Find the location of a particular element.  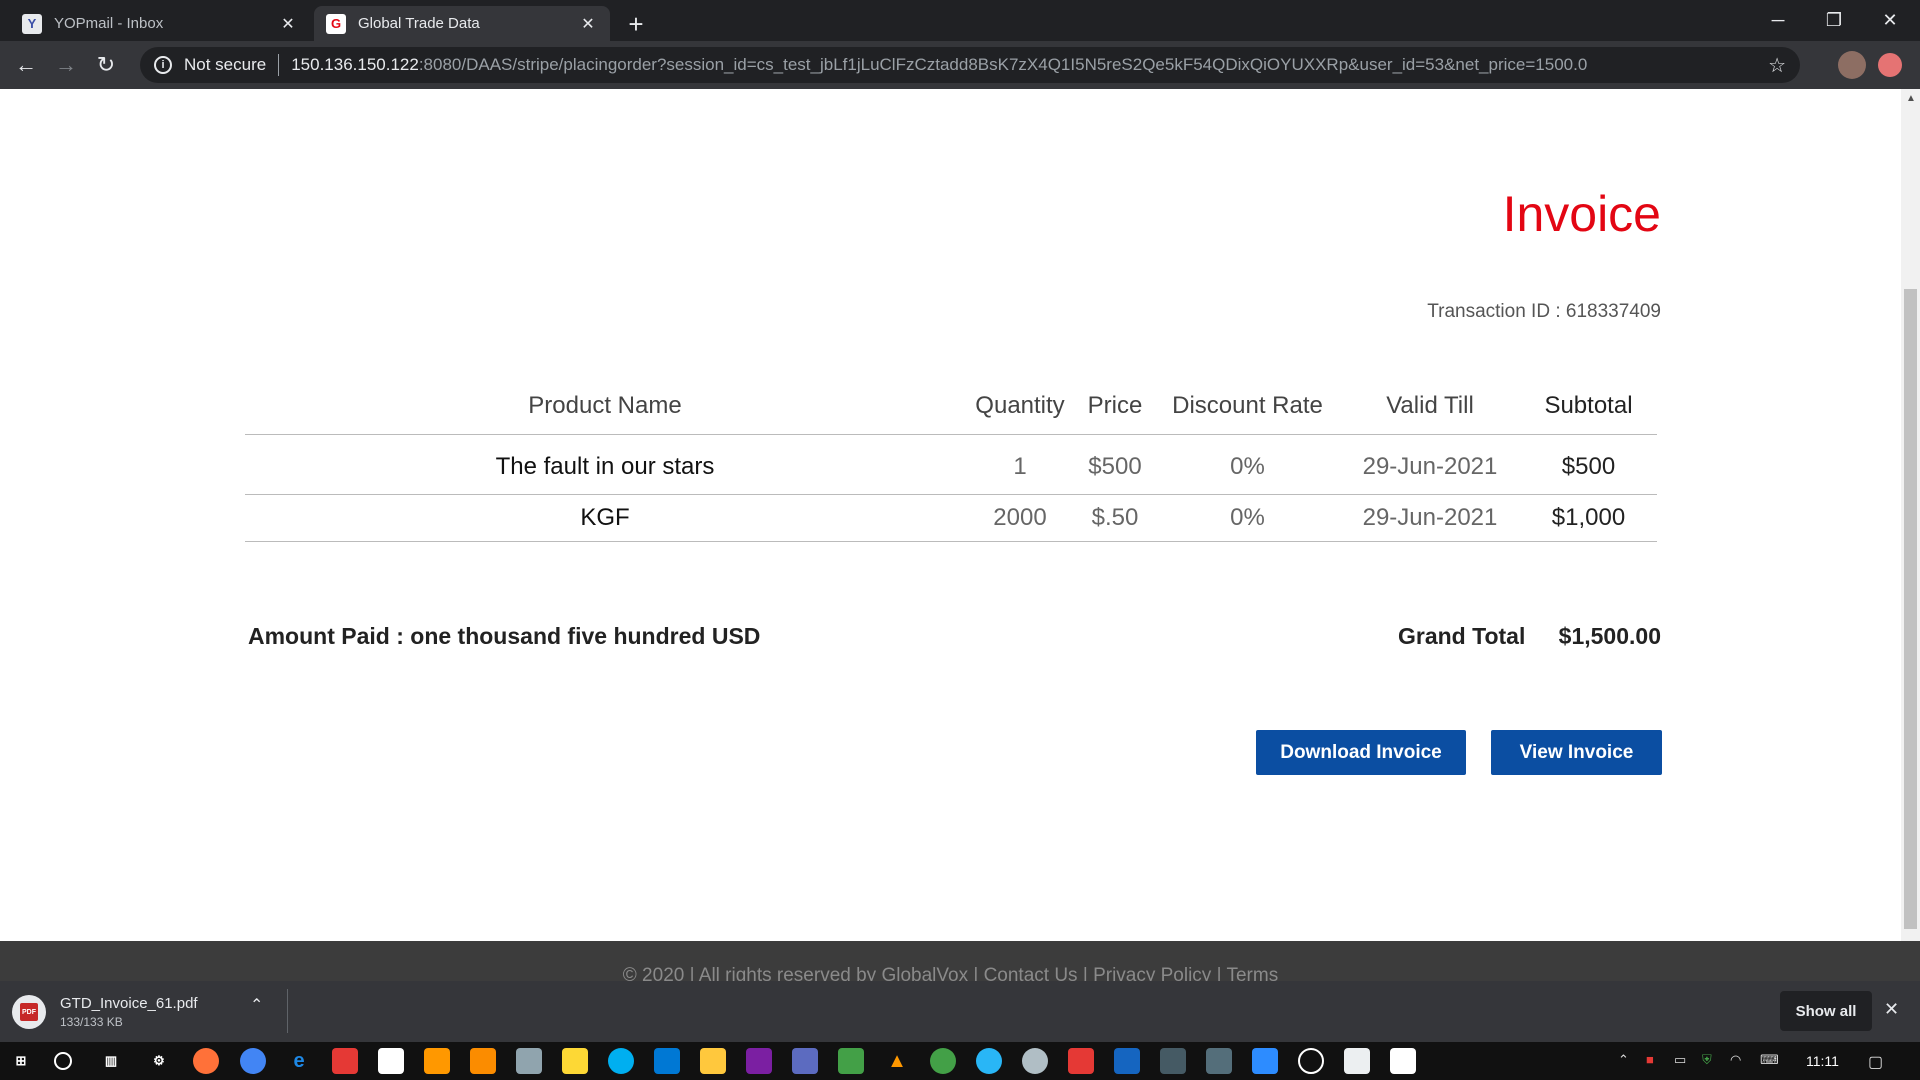

invoice-title: Invoice is located at coordinates (1581, 214).